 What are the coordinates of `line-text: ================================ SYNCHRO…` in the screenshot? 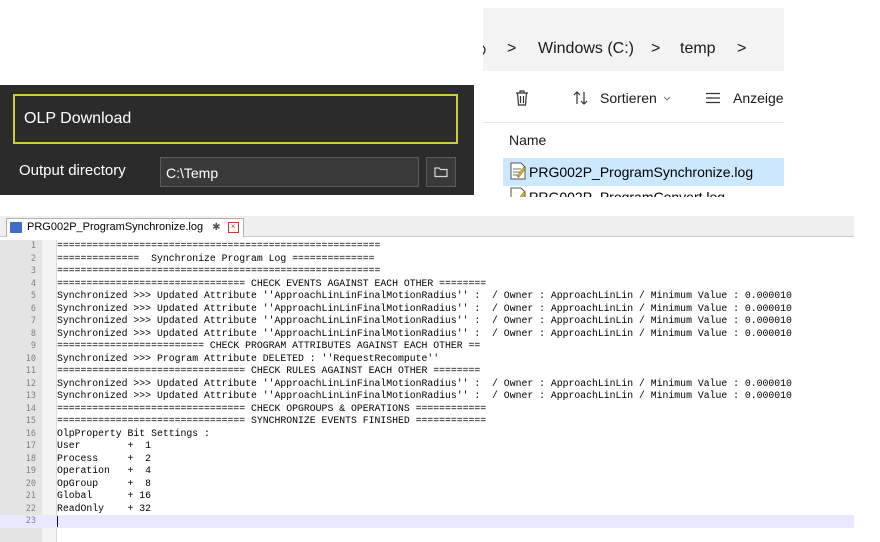 It's located at (272, 420).